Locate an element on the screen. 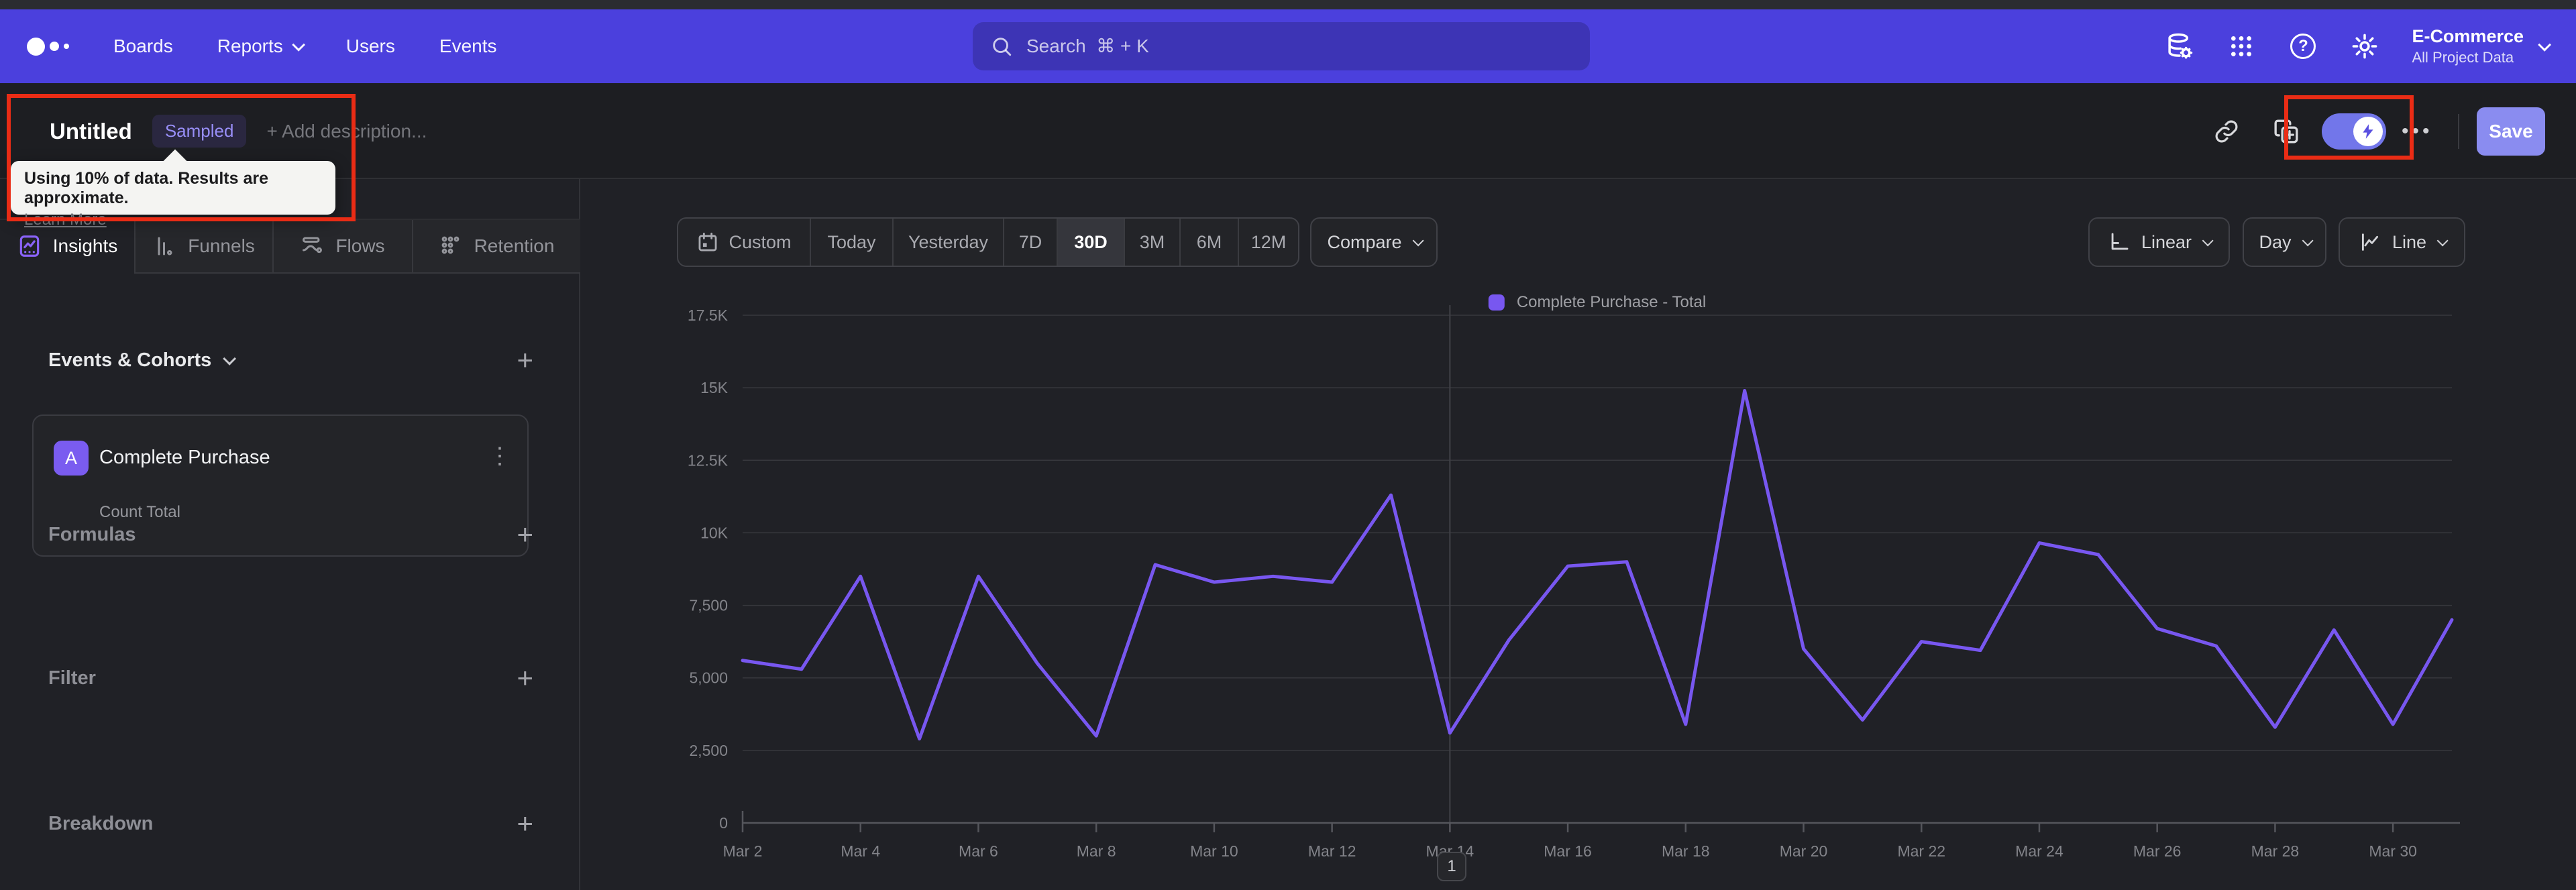  sampling-toggle is located at coordinates (2354, 131).